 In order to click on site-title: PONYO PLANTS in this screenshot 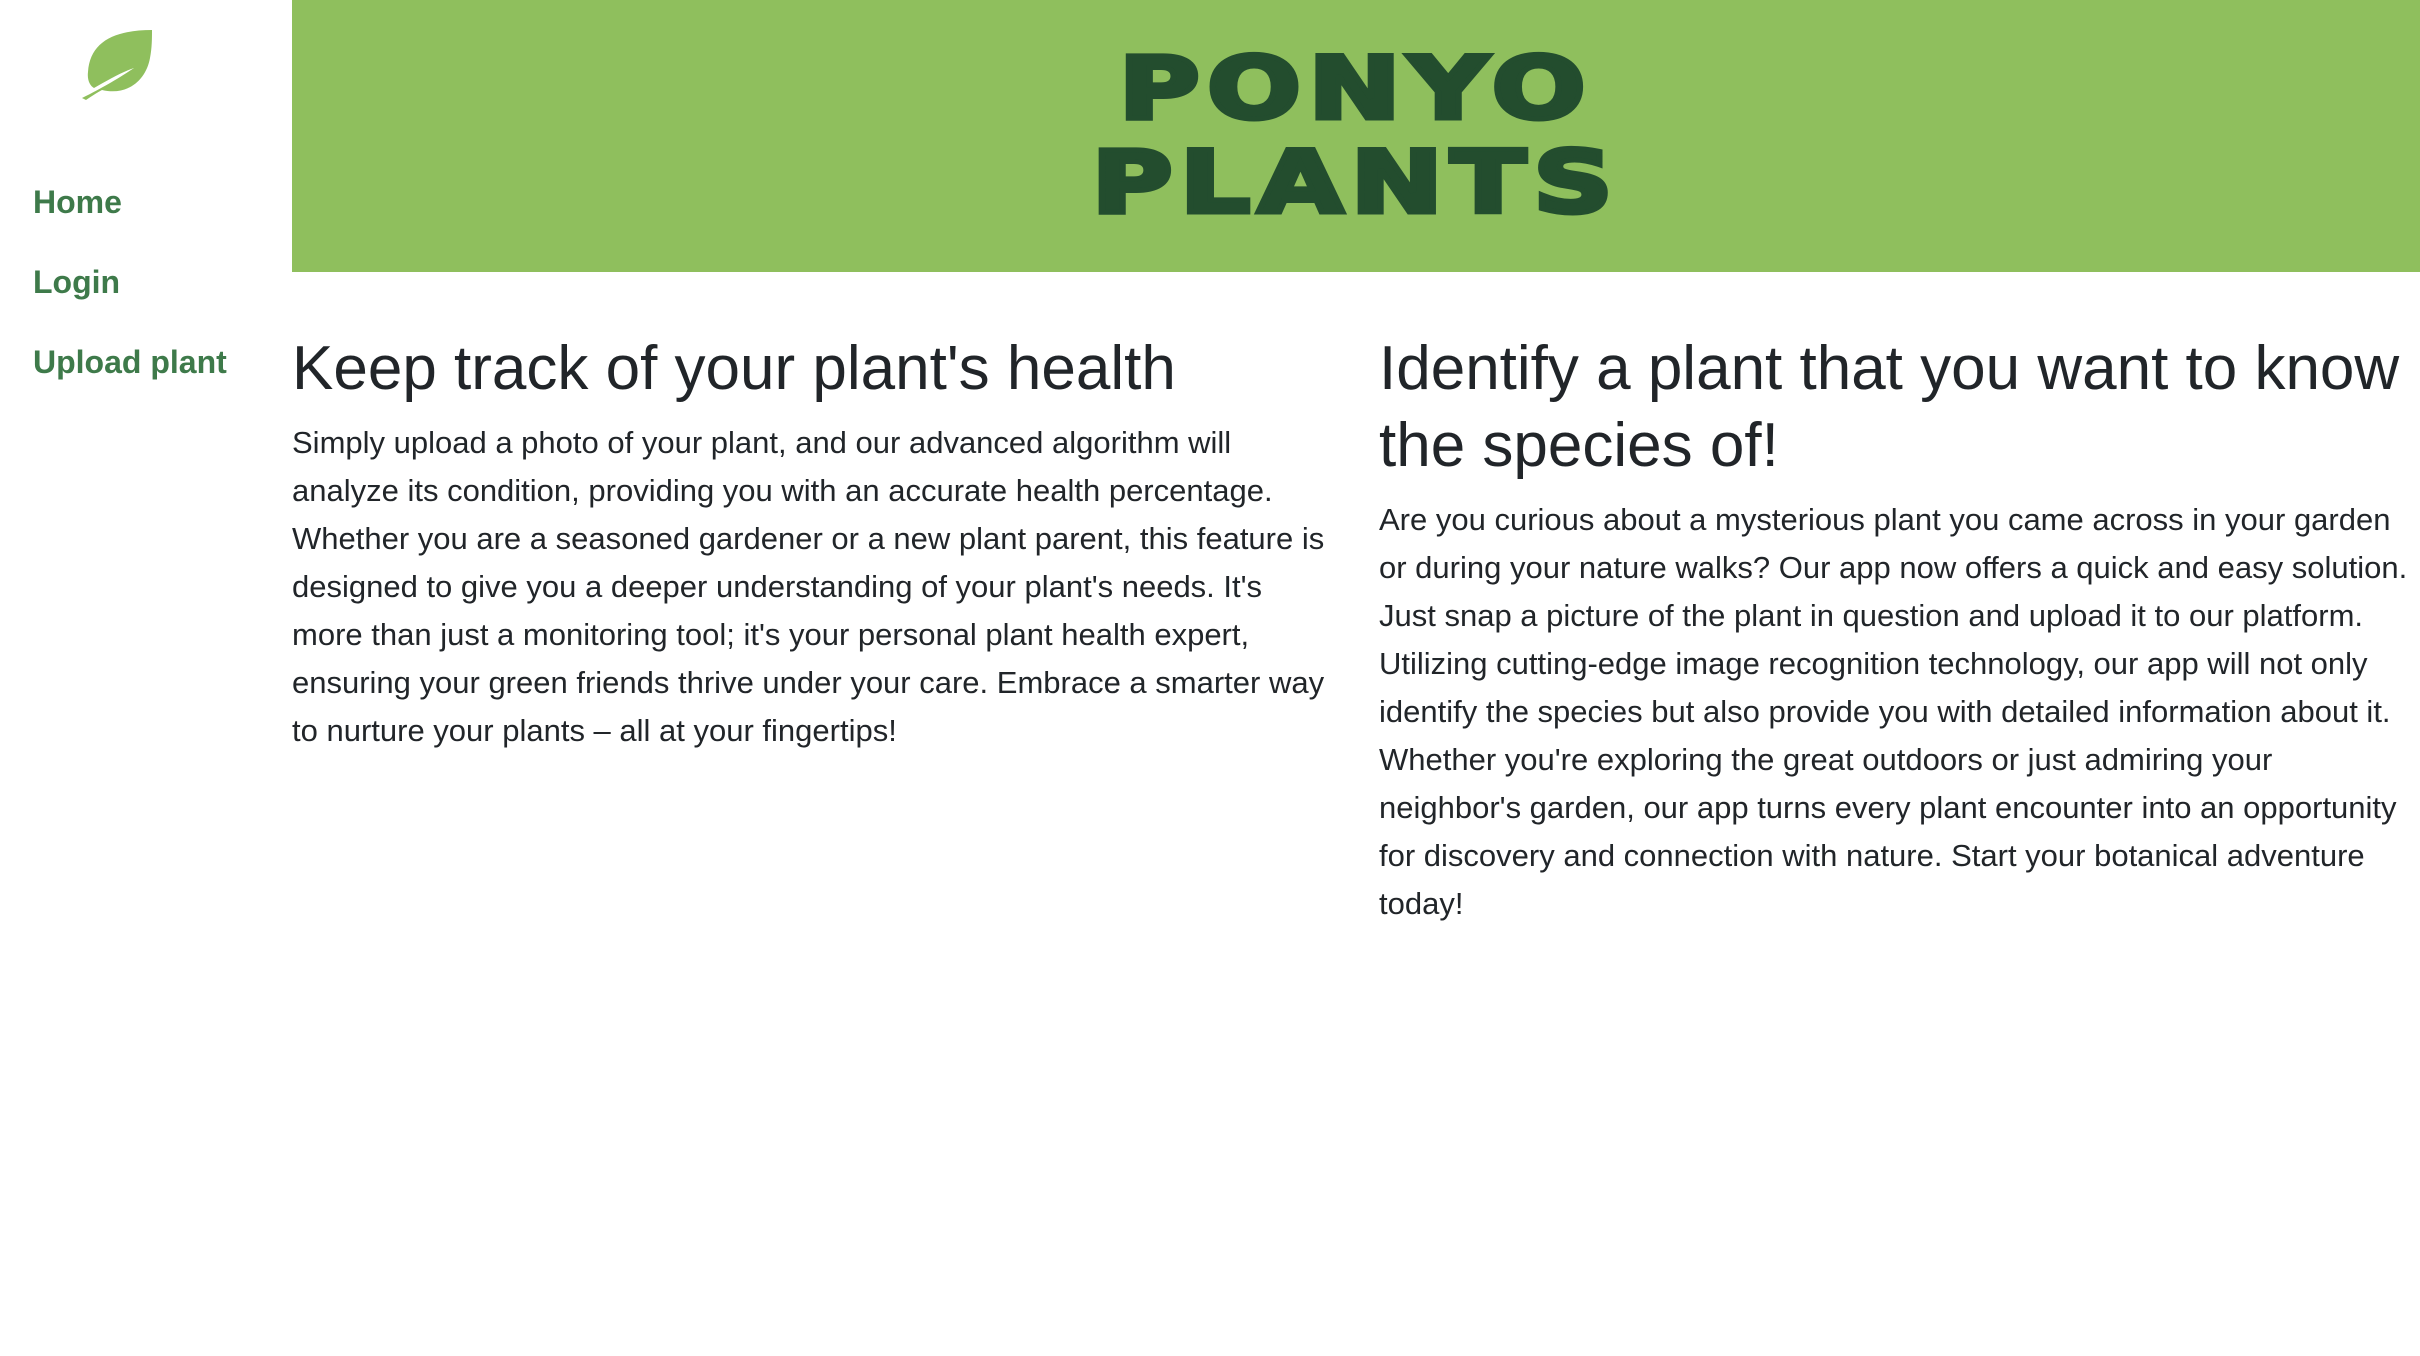, I will do `click(1210, 136)`.